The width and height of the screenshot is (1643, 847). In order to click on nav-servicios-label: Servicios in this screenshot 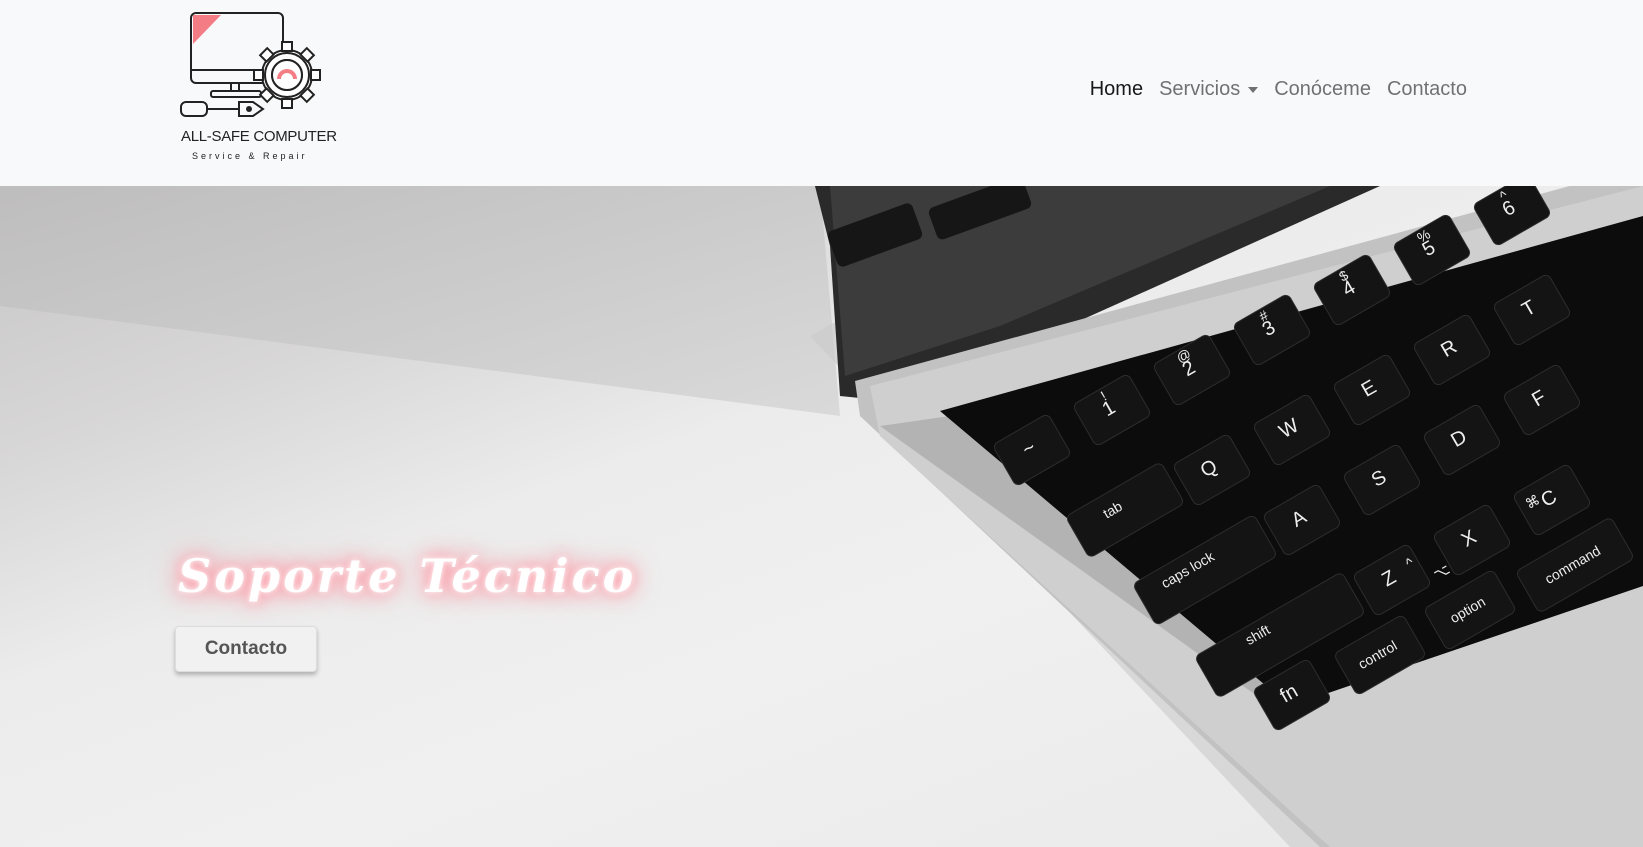, I will do `click(1200, 89)`.